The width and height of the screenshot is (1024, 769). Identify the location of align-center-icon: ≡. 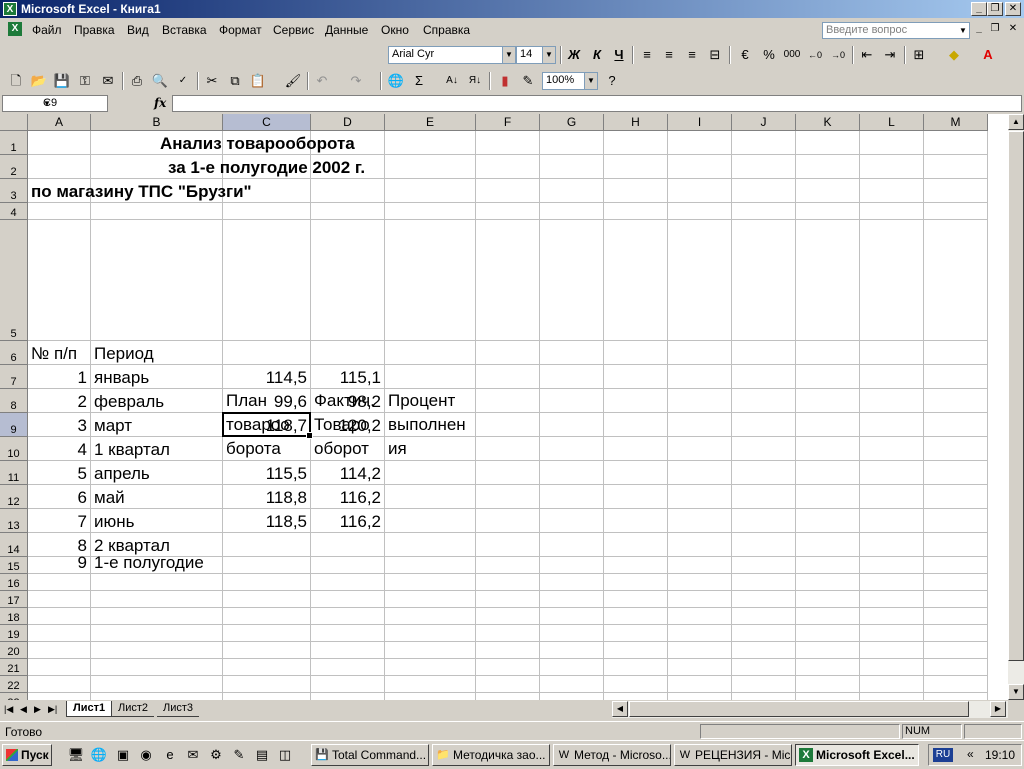
(669, 55).